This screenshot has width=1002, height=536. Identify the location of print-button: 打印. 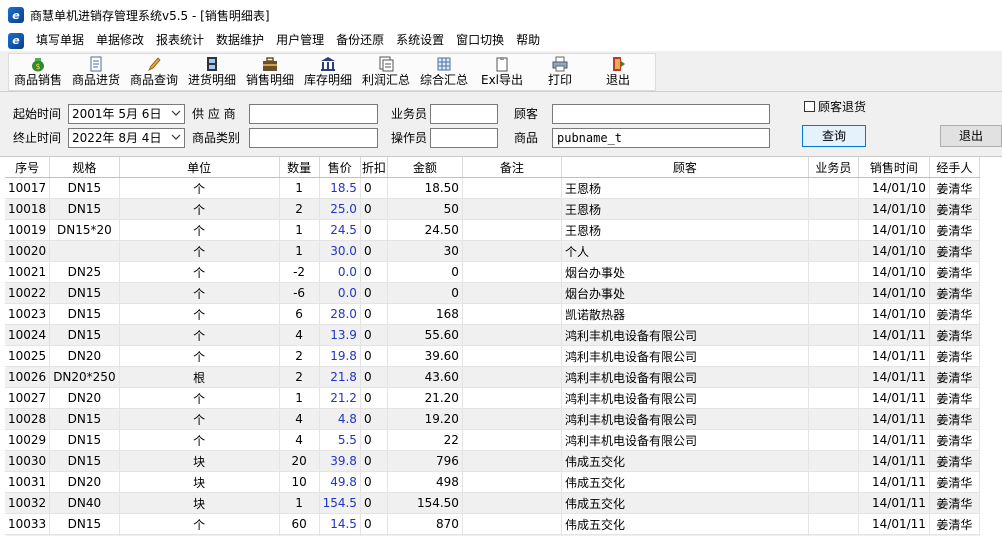
(560, 72).